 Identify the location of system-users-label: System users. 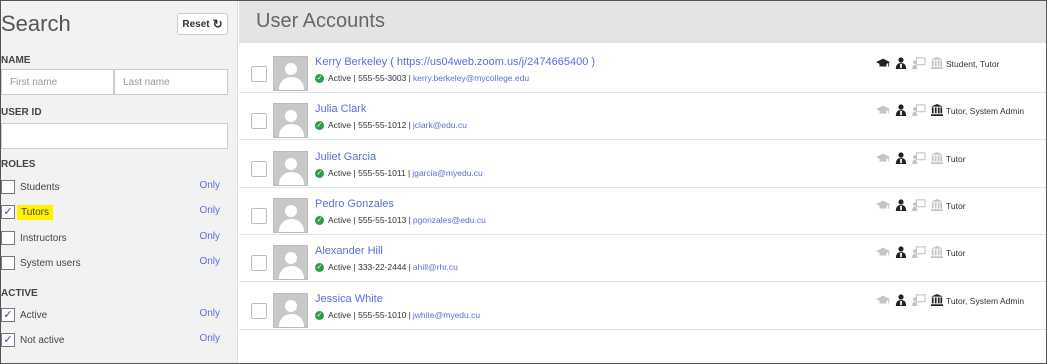
(50, 263).